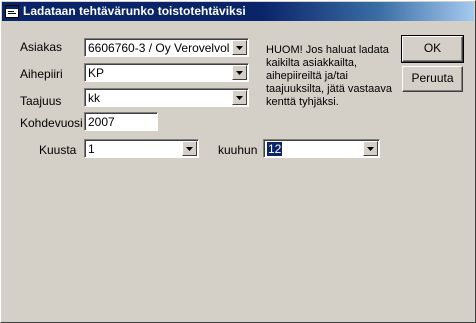  What do you see at coordinates (134, 11) in the screenshot?
I see `window-title: Ladataan tehtävärunko toistotehtäviksi` at bounding box center [134, 11].